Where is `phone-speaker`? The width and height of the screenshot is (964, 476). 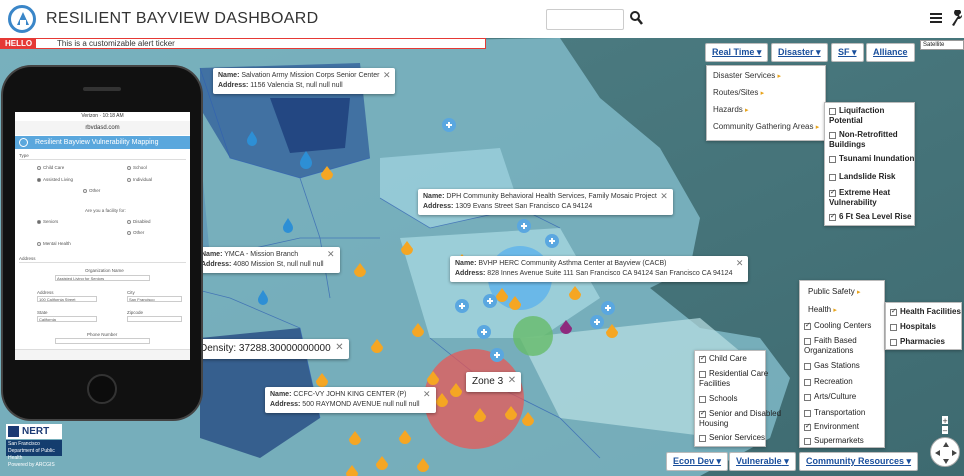 phone-speaker is located at coordinates (102, 89).